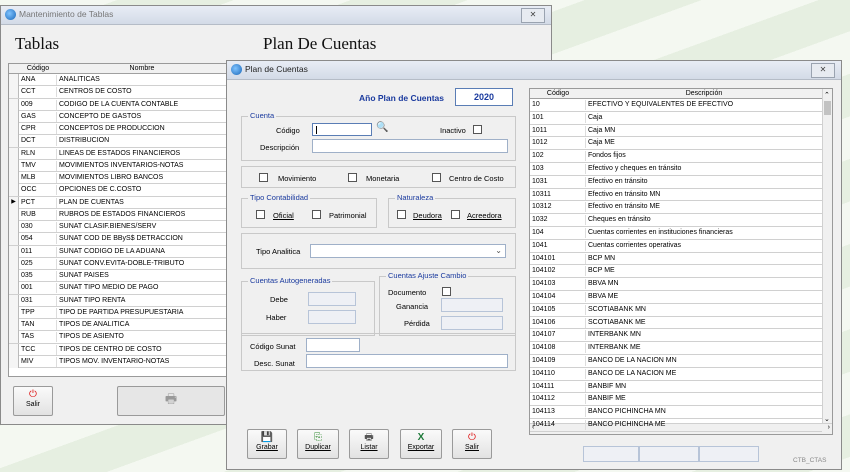 The image size is (850, 472). Describe the element at coordinates (118, 263) in the screenshot. I see `table-row: 025 SUNAT CONV.EVITA-DOBLE-TRIBUTO` at that location.